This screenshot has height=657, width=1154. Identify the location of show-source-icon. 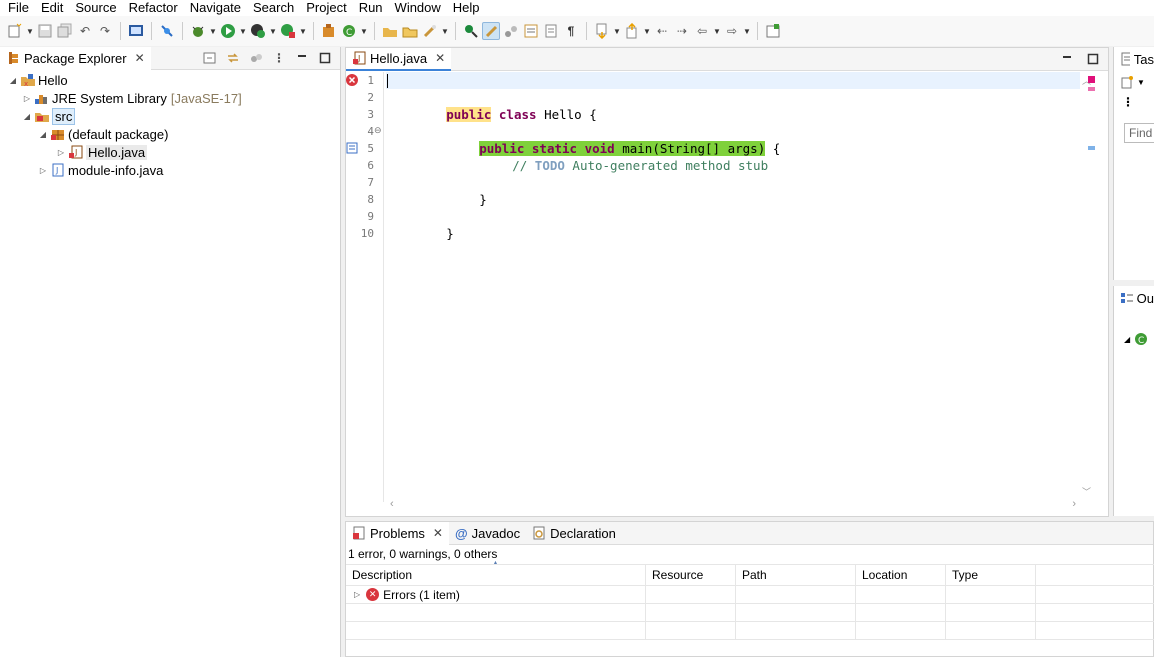
(551, 31).